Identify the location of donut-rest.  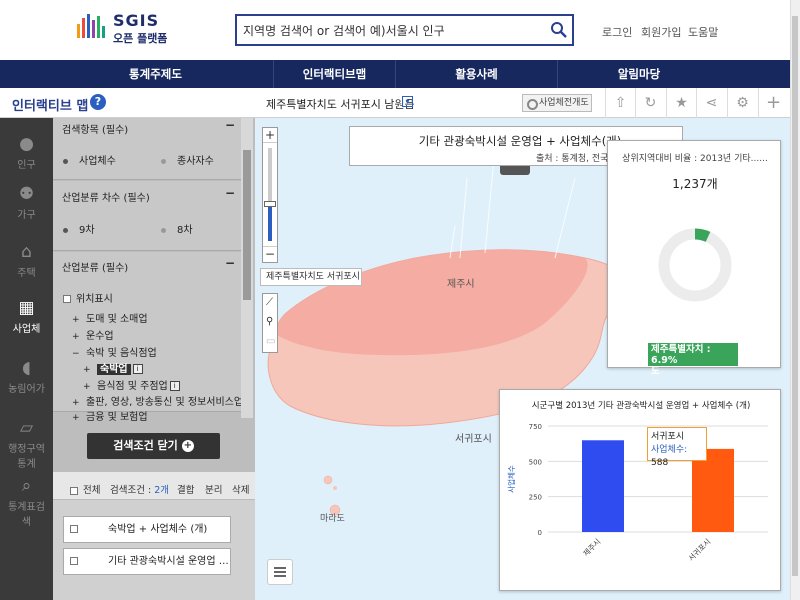
(695, 265).